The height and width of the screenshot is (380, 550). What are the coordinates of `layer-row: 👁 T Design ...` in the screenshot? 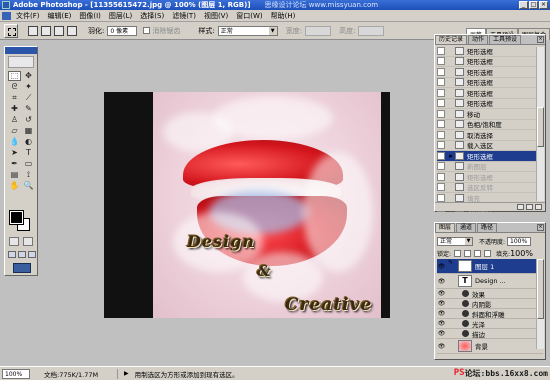 It's located at (490, 281).